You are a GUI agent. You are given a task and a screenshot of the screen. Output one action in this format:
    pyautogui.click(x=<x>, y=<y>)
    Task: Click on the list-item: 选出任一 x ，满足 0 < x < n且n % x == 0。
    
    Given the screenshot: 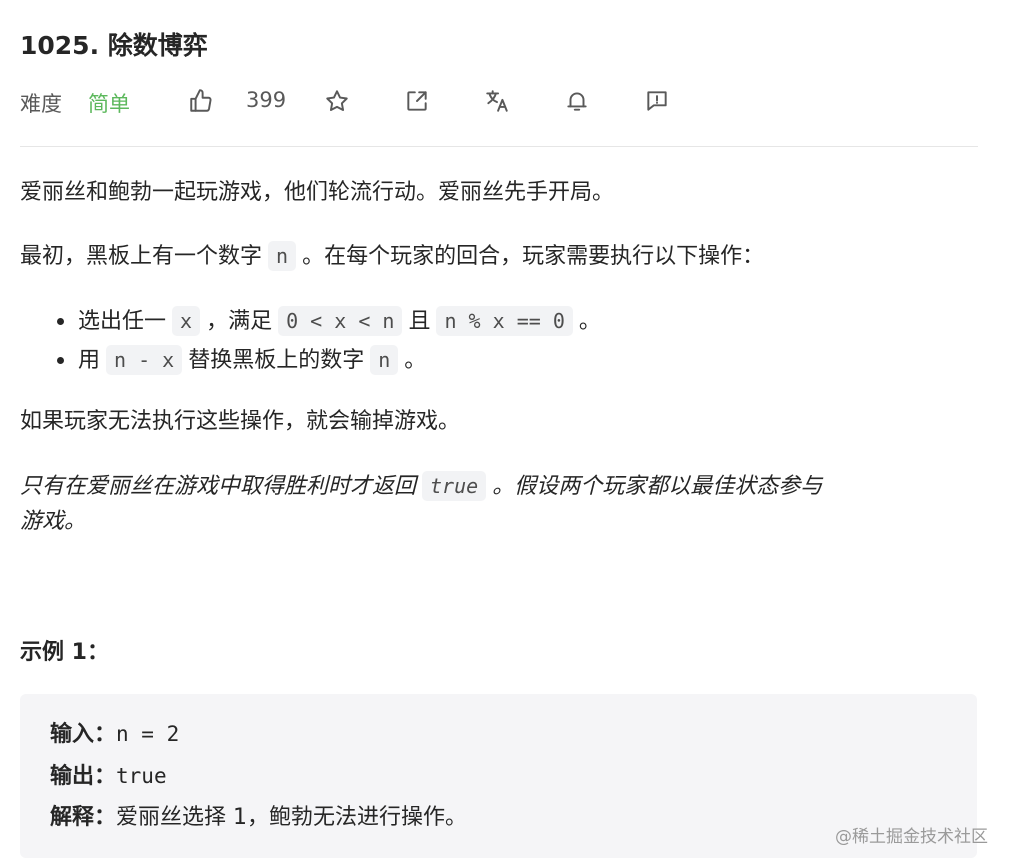 What is the action you would take?
    pyautogui.click(x=329, y=321)
    